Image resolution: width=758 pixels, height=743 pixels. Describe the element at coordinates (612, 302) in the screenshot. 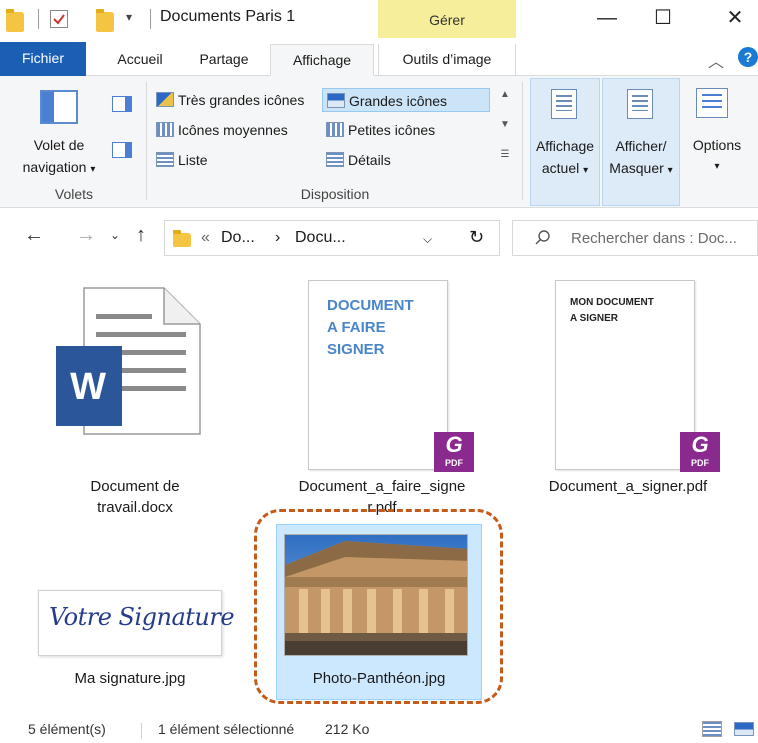

I see `thumbnail-text: MON DOCUMENT` at that location.